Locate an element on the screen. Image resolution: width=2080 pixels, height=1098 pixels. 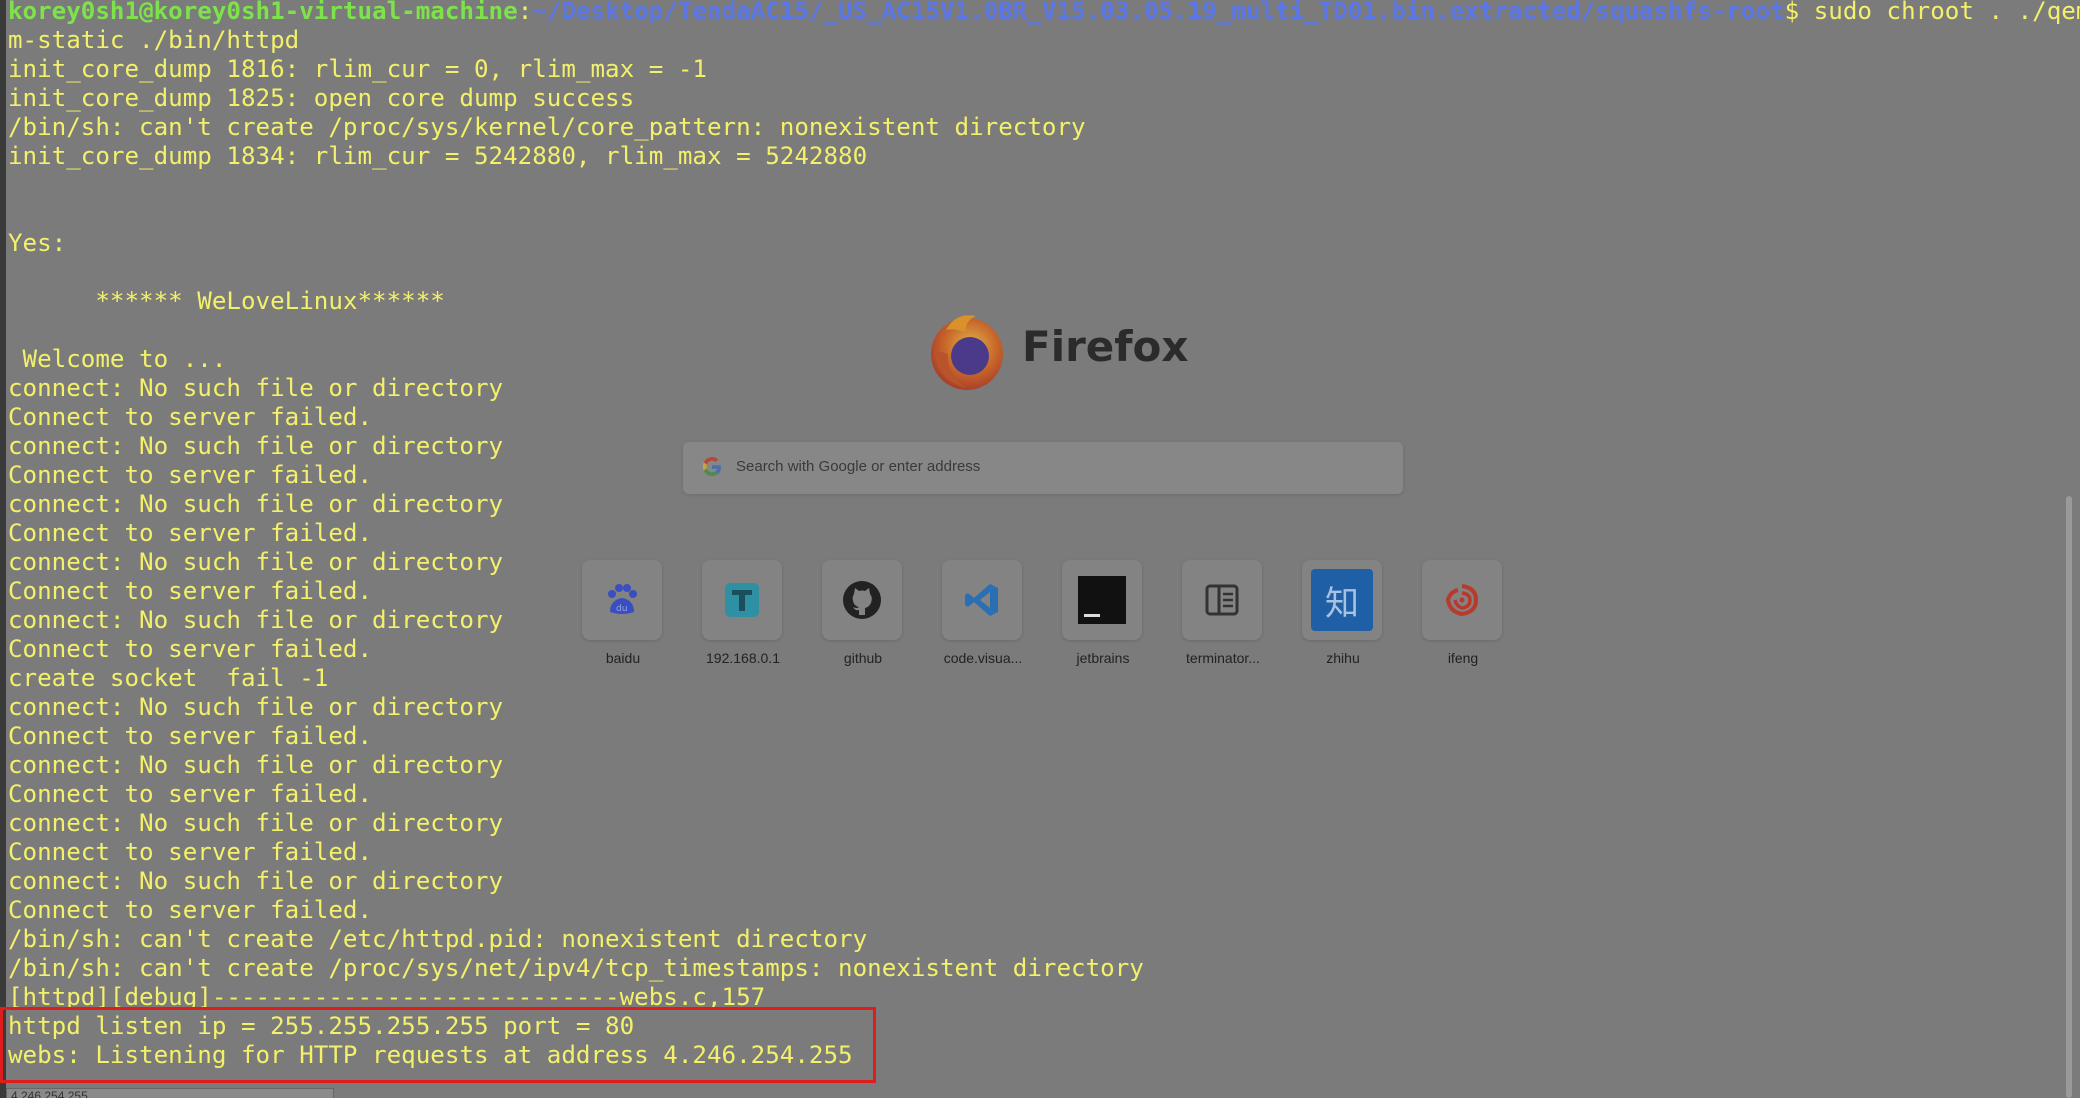
prompt-user-host: korey0sh1@korey0sh1-virtual-machine is located at coordinates (263, 12).